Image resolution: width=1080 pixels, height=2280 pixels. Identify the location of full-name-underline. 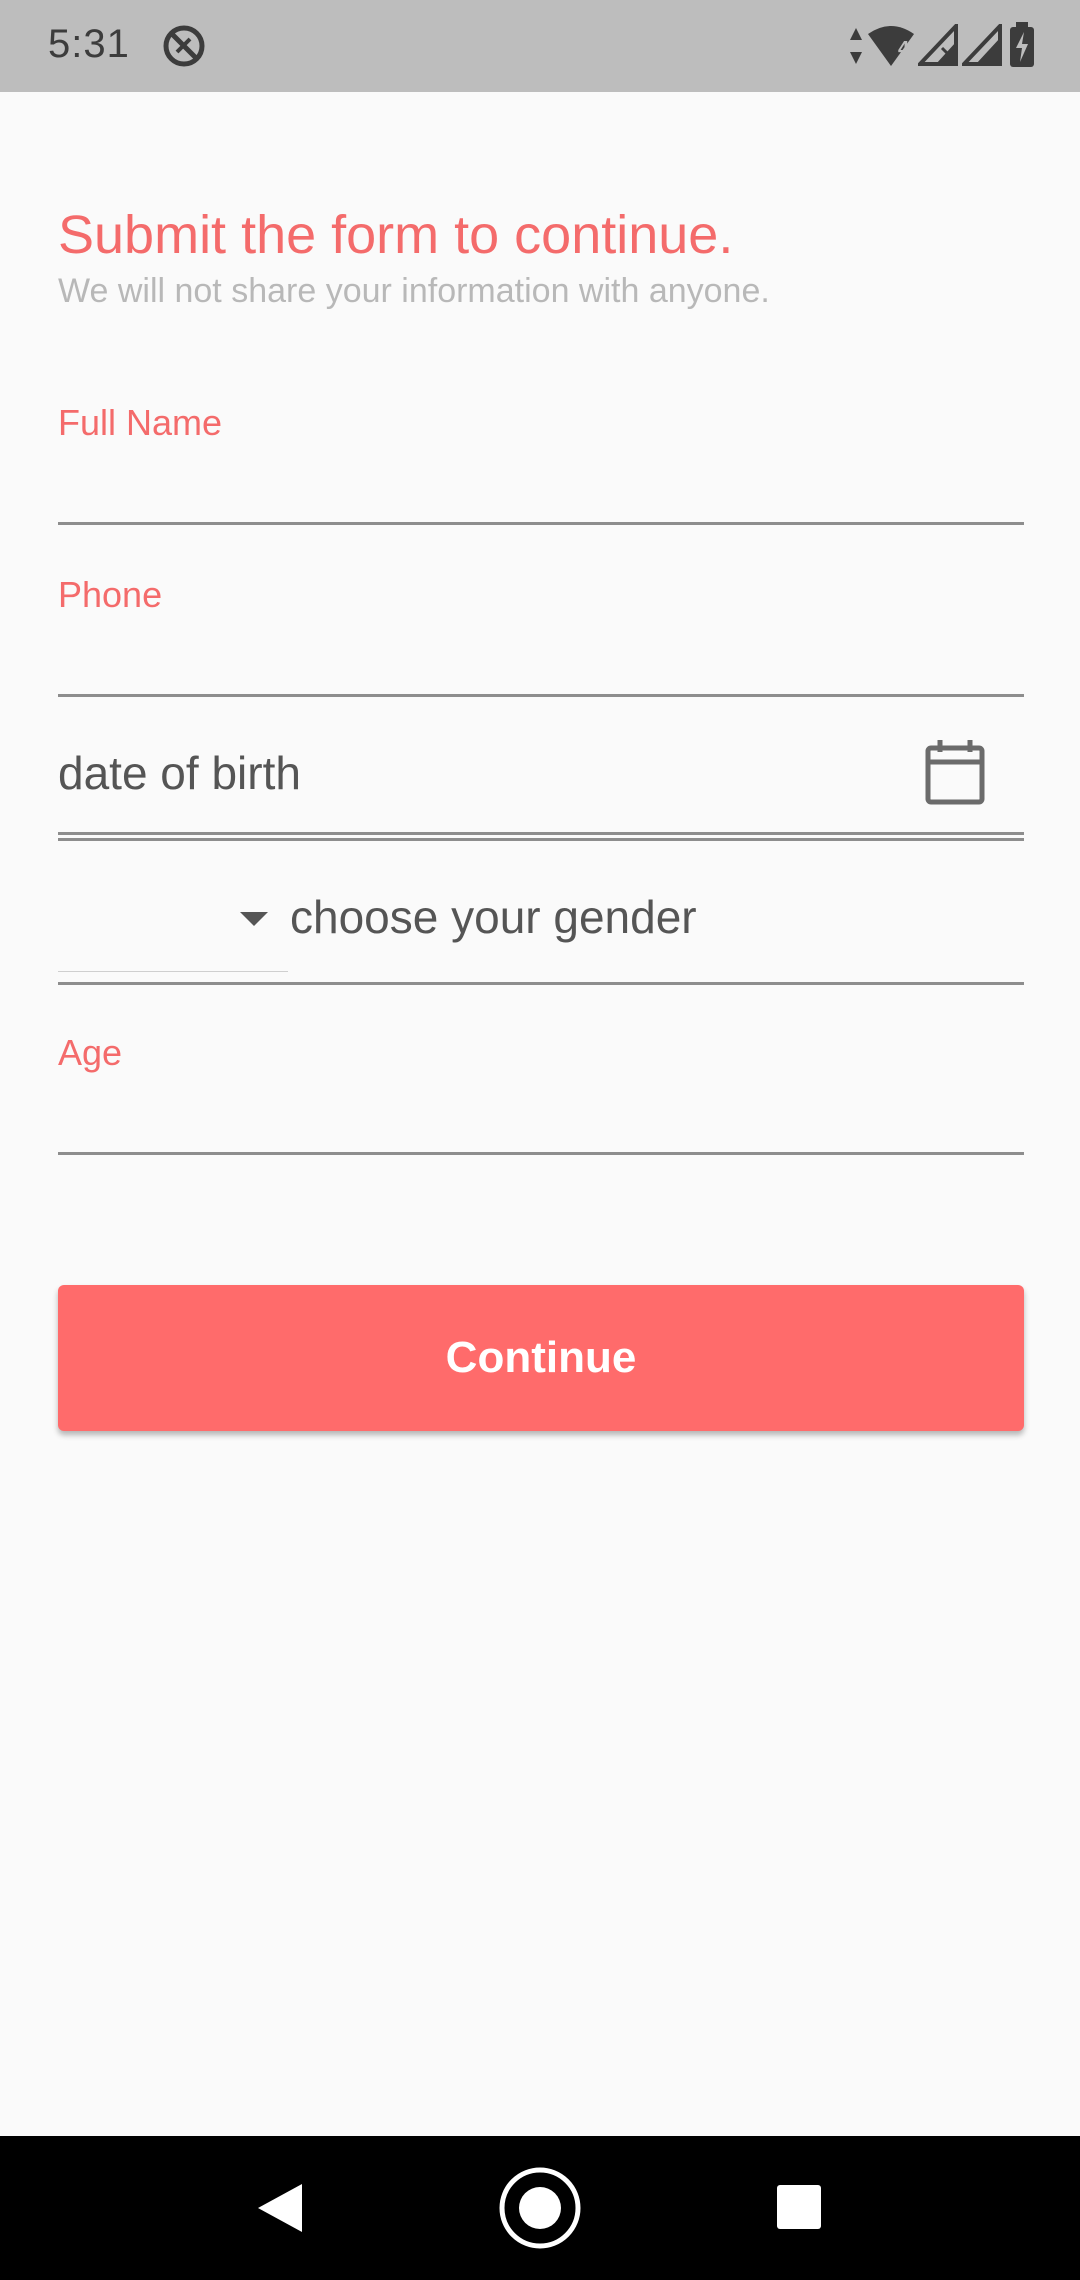
(541, 523).